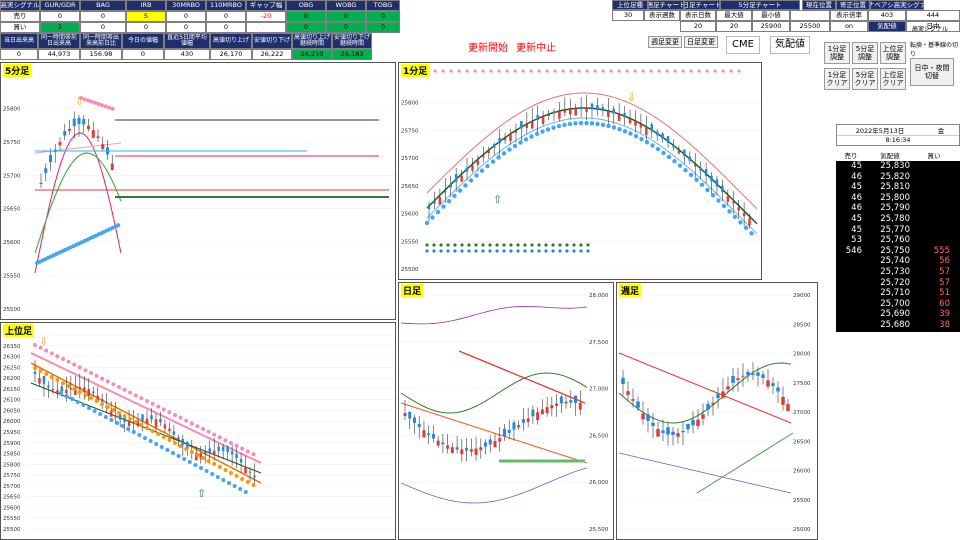 The image size is (960, 540). What do you see at coordinates (930, 29) in the screenshot?
I see `signal-label: 高実シグナル` at bounding box center [930, 29].